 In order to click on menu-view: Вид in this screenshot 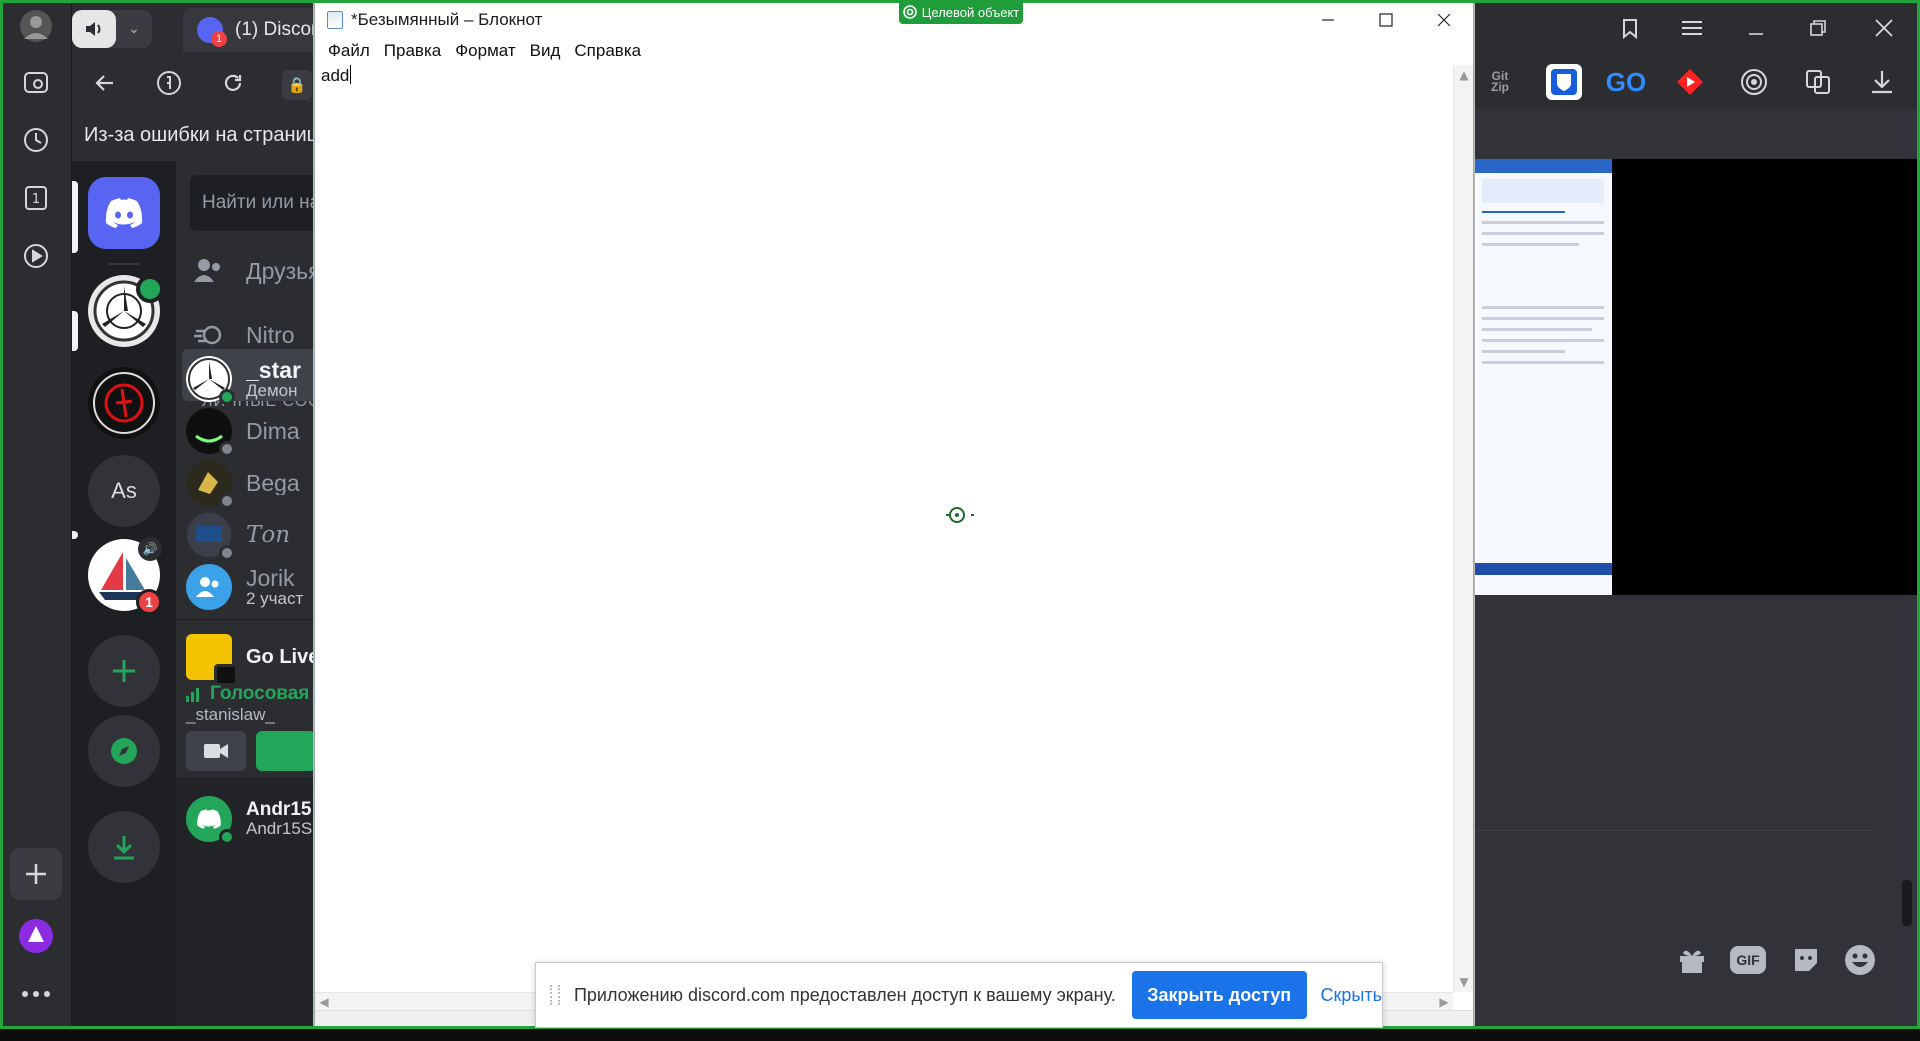, I will do `click(545, 52)`.